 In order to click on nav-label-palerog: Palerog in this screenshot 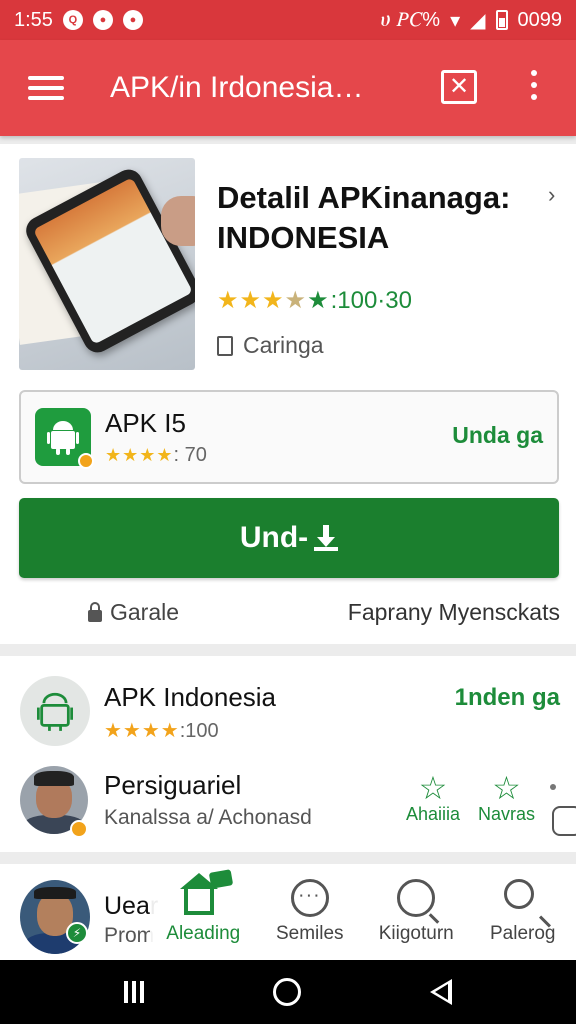, I will do `click(523, 933)`.